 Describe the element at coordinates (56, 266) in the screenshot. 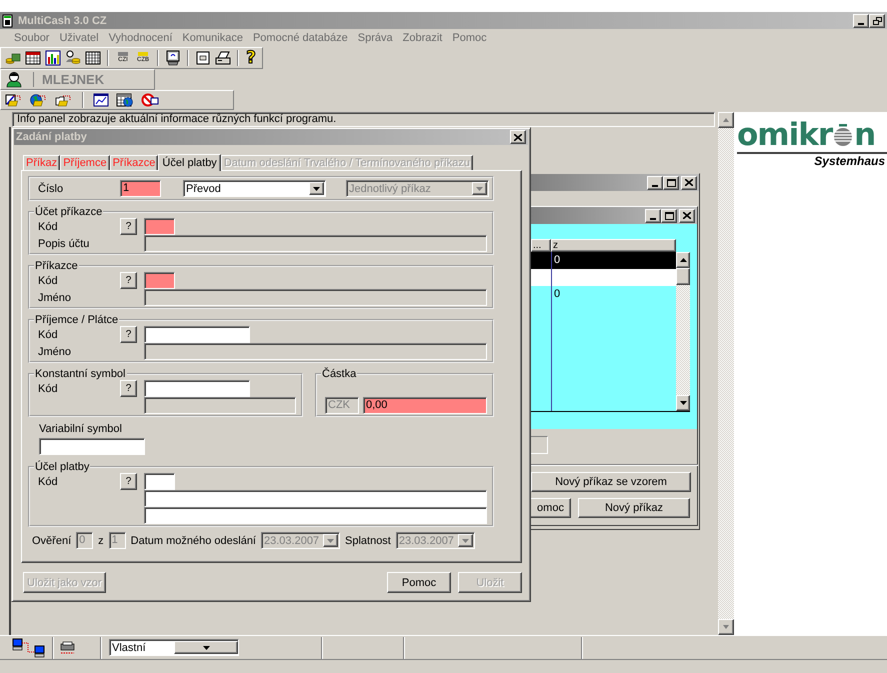

I see `group-title: Příkazce` at that location.